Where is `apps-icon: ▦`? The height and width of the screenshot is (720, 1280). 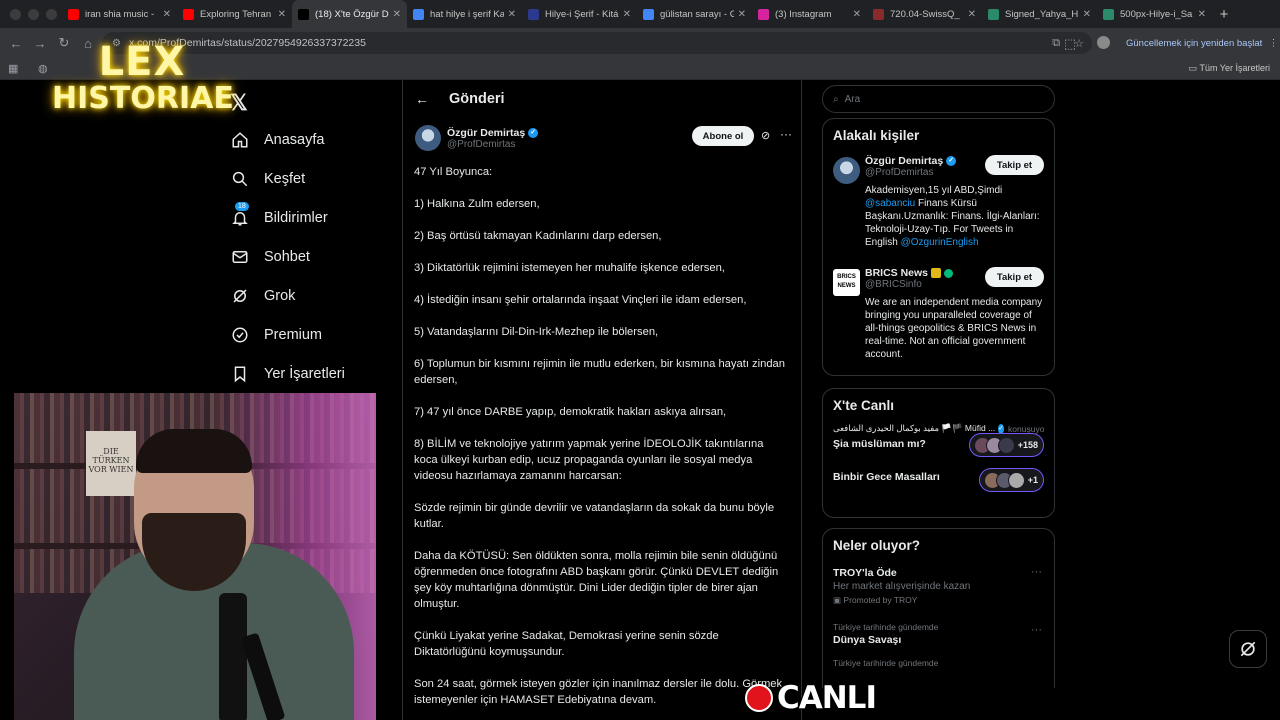 apps-icon: ▦ is located at coordinates (13, 68).